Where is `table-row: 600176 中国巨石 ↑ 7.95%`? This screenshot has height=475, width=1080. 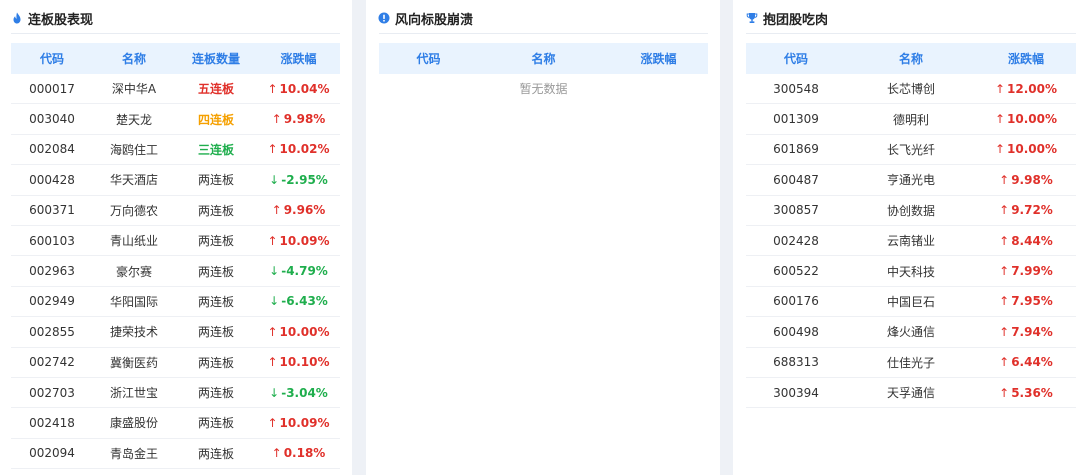
table-row: 600176 中国巨石 ↑ 7.95% is located at coordinates (911, 302).